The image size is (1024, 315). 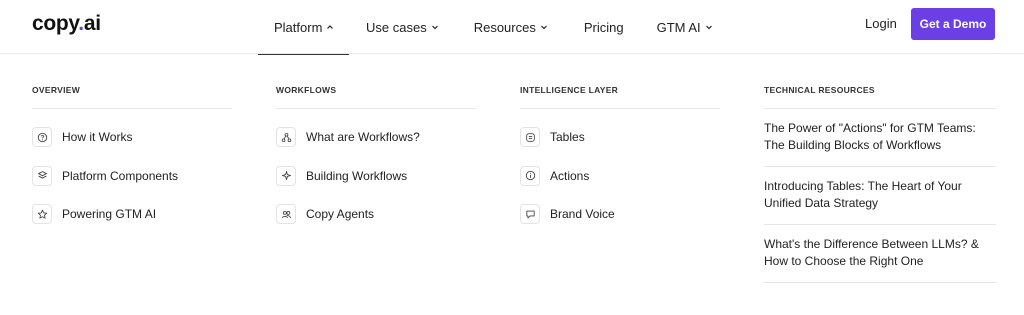 What do you see at coordinates (396, 27) in the screenshot?
I see `nav-use-cases-label: Use cases` at bounding box center [396, 27].